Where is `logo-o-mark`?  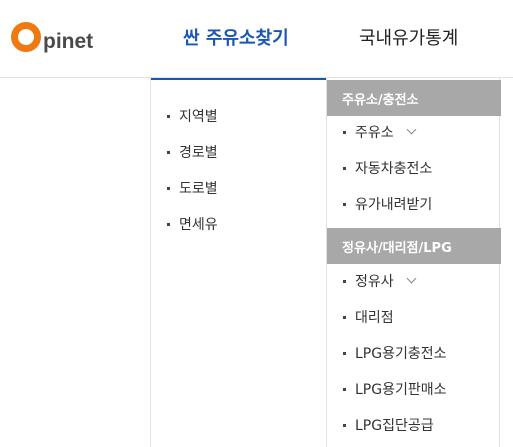 logo-o-mark is located at coordinates (26, 37).